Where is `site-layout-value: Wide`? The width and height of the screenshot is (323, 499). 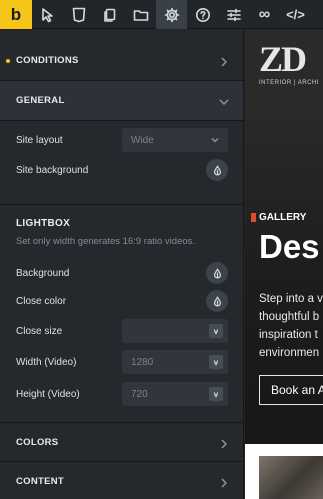
site-layout-value: Wide is located at coordinates (142, 140).